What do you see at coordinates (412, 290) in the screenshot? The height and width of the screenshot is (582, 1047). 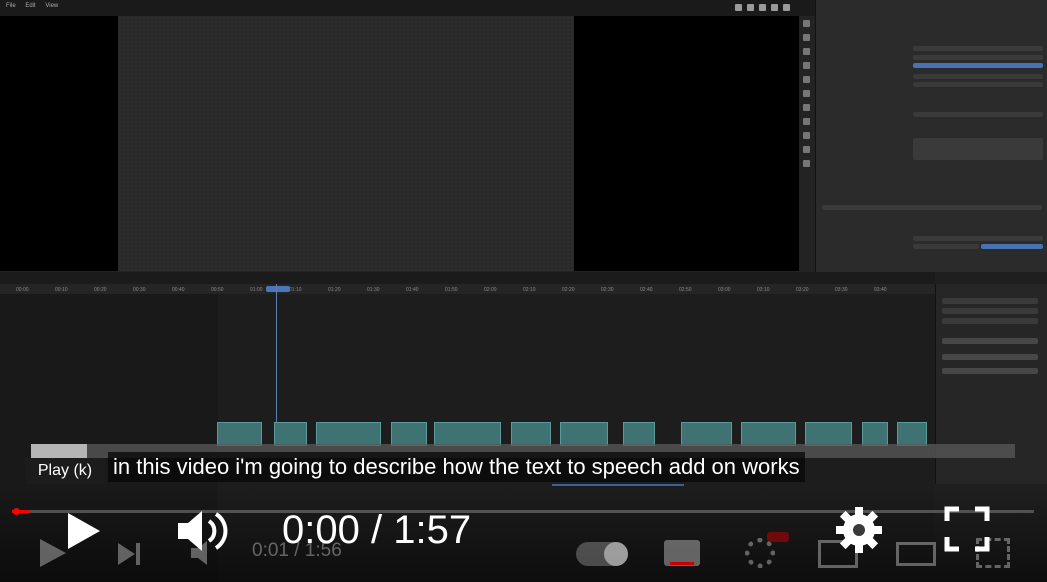 I see `ruler-tick: 01:40` at bounding box center [412, 290].